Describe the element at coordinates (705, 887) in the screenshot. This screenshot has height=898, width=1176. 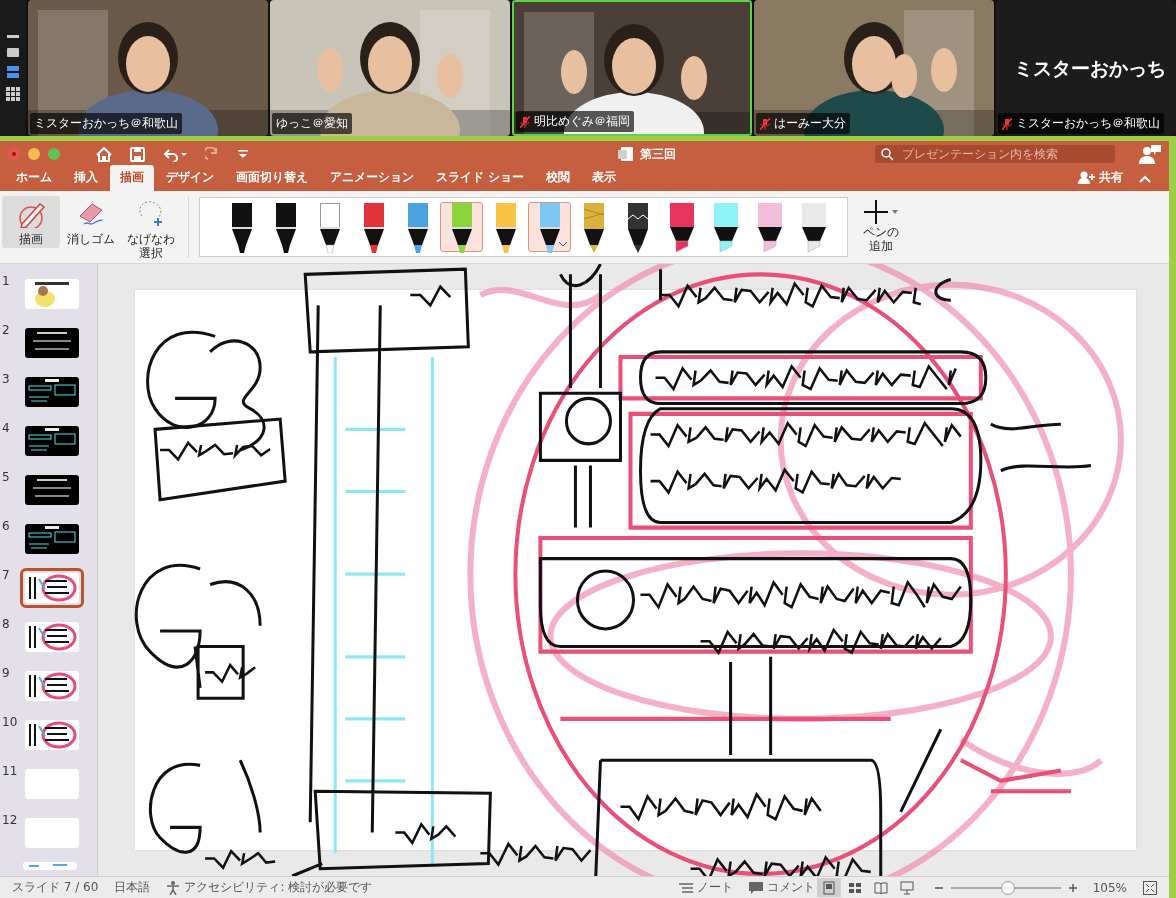
I see `notes-button: ノート` at that location.